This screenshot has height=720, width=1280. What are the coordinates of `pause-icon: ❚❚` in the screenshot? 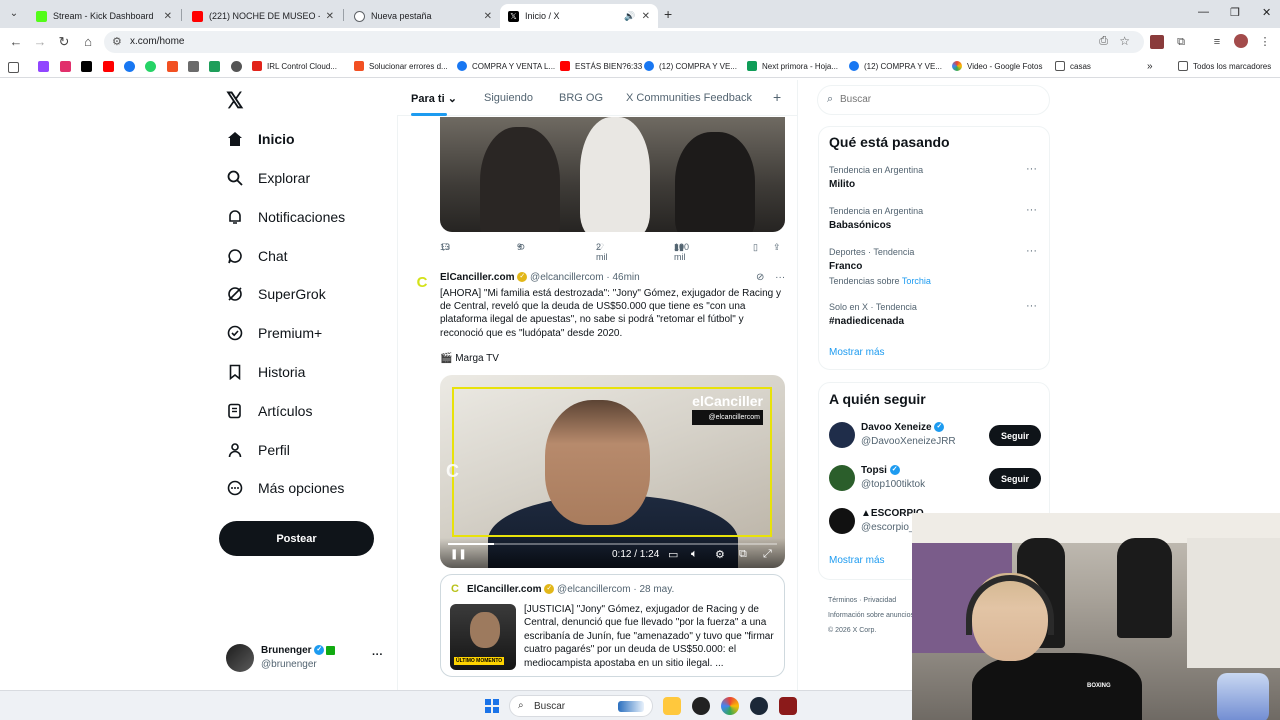 It's located at (458, 554).